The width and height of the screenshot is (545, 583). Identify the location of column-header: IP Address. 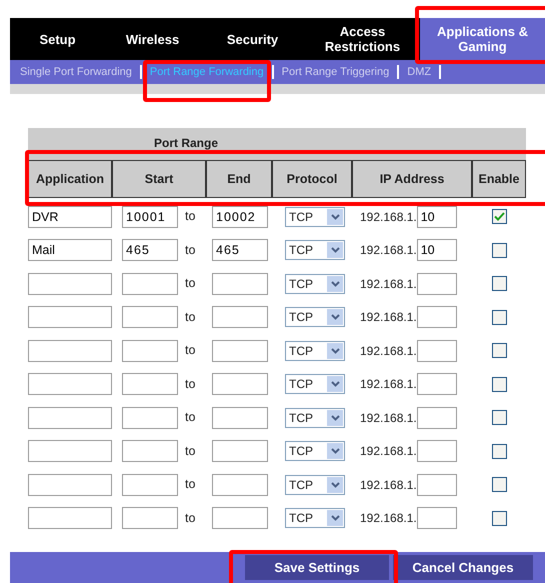
(412, 179).